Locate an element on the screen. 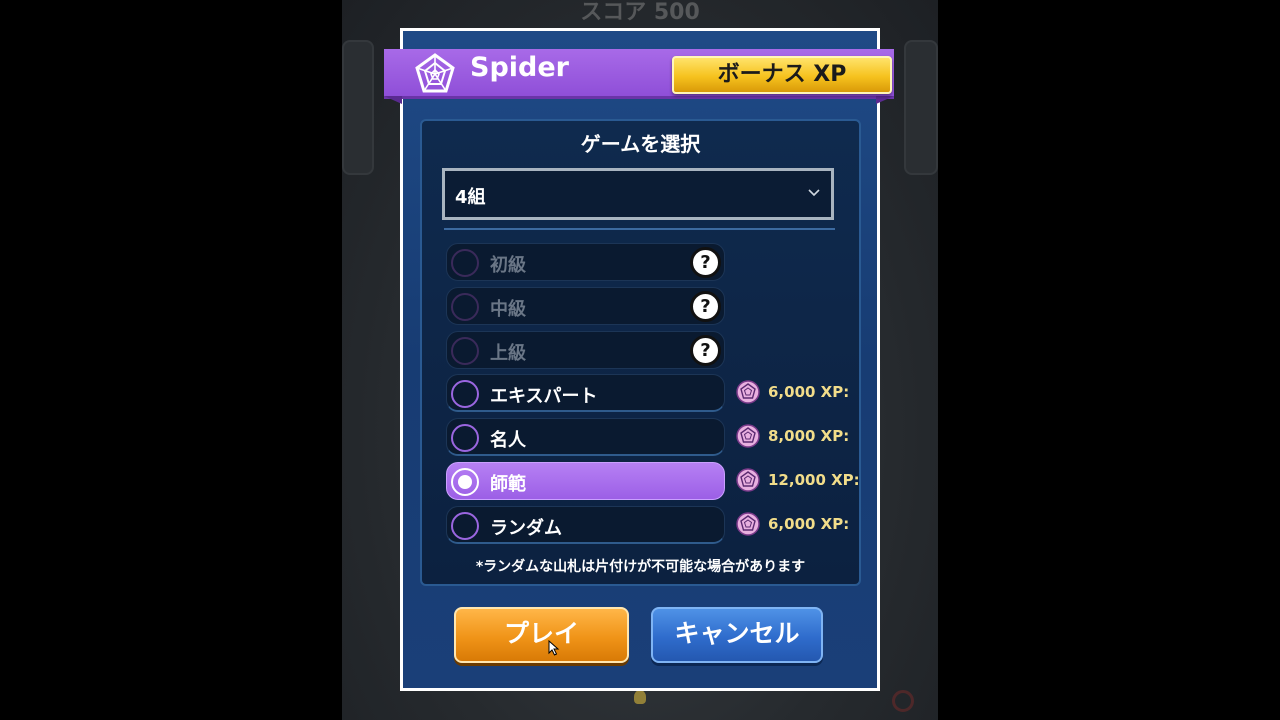  random-deck-footnote: *ランダムな山札は片付けが不可能な場合があります is located at coordinates (640, 567).